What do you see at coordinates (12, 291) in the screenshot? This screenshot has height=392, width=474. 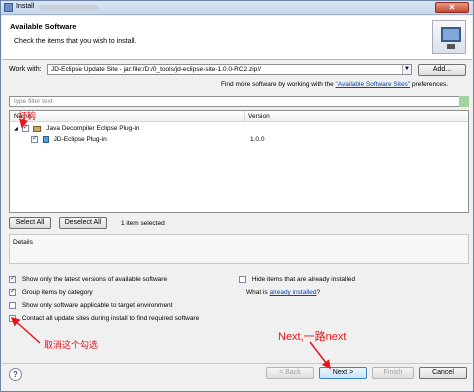 I see `group-by-category-checkbox` at bounding box center [12, 291].